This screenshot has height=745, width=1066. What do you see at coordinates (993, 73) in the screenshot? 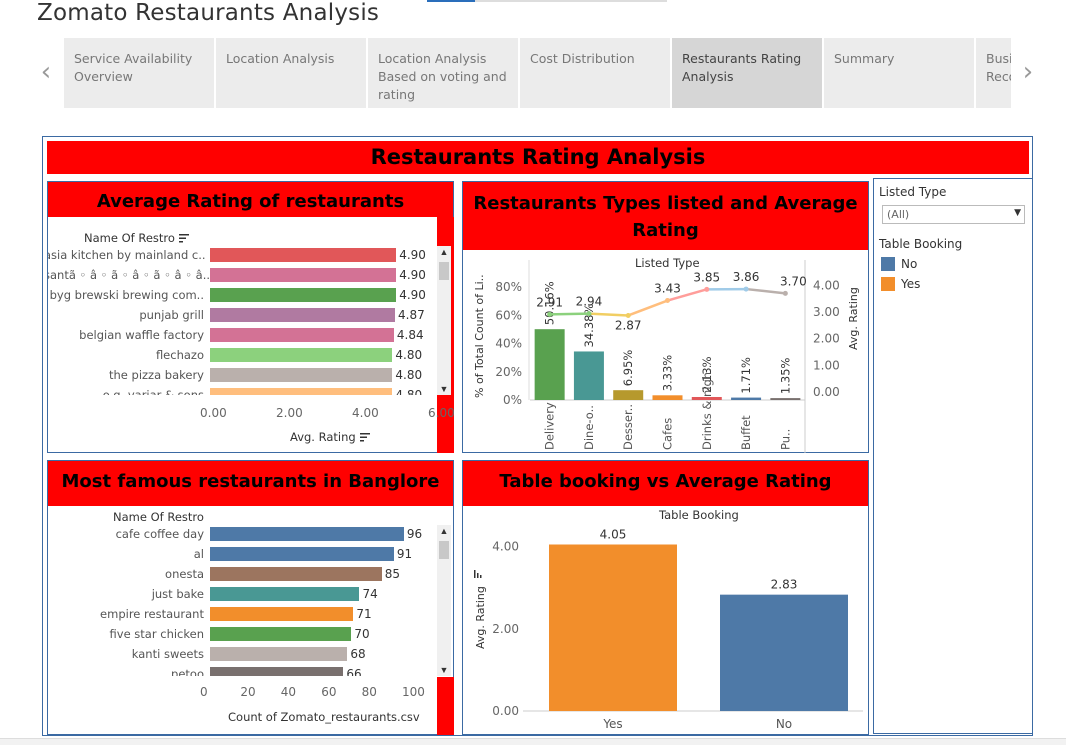
I see `tab-business-recommendations: Business Recommendations` at bounding box center [993, 73].